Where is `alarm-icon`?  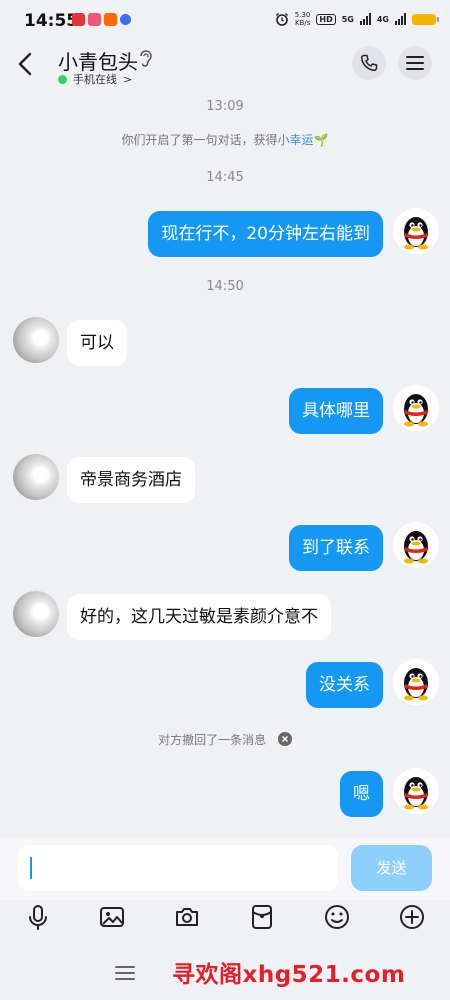 alarm-icon is located at coordinates (281, 19).